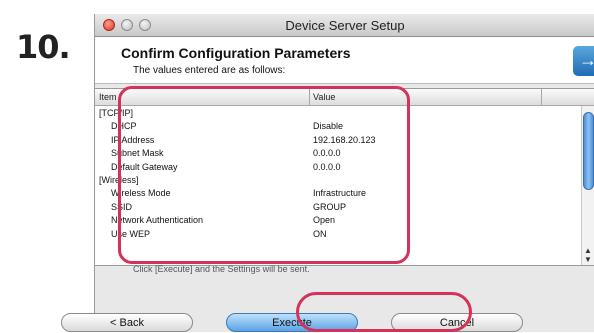 The width and height of the screenshot is (594, 333). Describe the element at coordinates (541, 97) in the screenshot. I see `column-divider` at that location.